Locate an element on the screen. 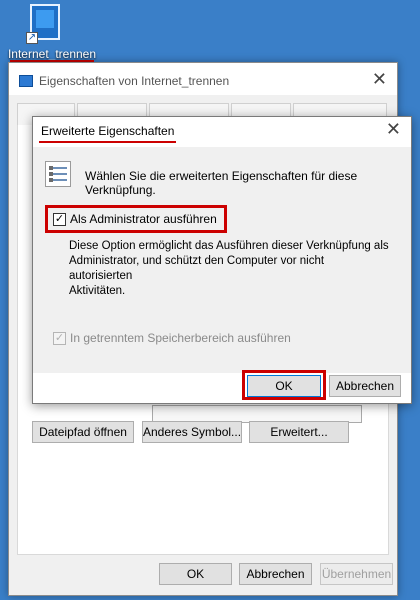  description-line: Aktivitäten. is located at coordinates (97, 291).